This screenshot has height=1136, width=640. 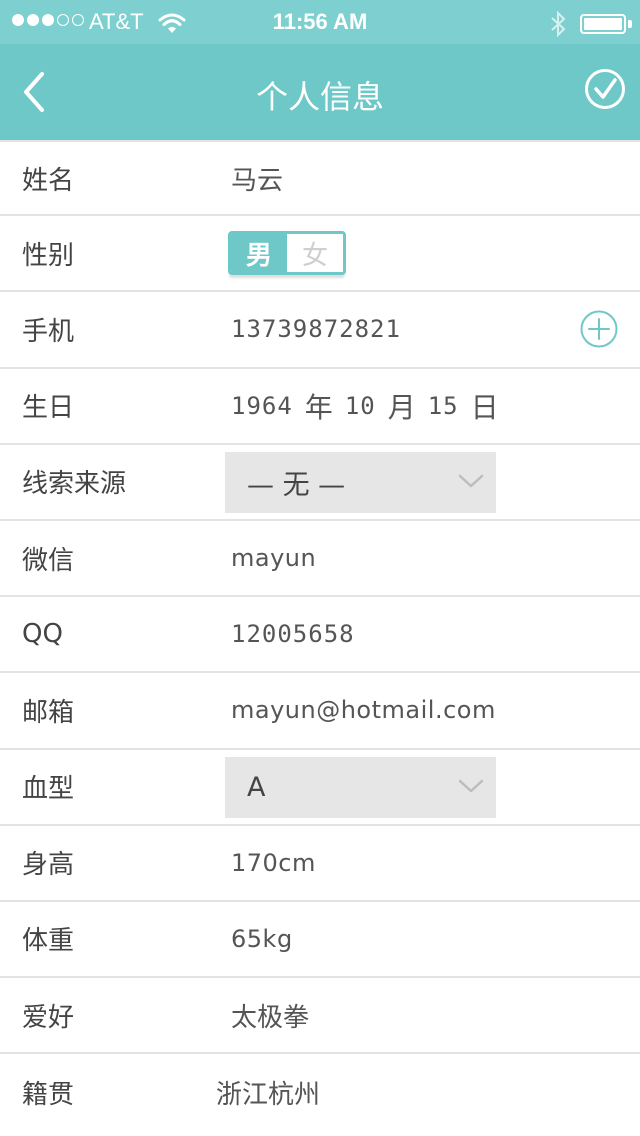 I want to click on bluetooth-icon, so click(x=558, y=24).